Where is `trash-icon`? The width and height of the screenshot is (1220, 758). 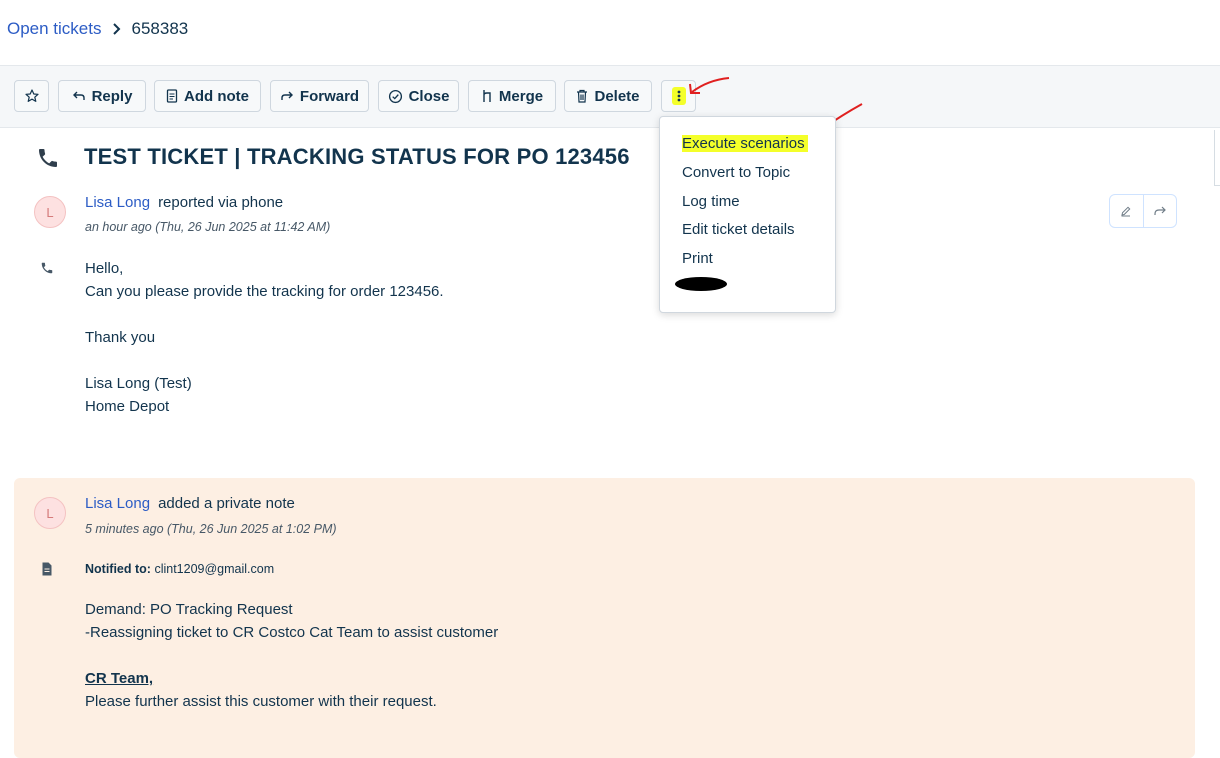 trash-icon is located at coordinates (582, 96).